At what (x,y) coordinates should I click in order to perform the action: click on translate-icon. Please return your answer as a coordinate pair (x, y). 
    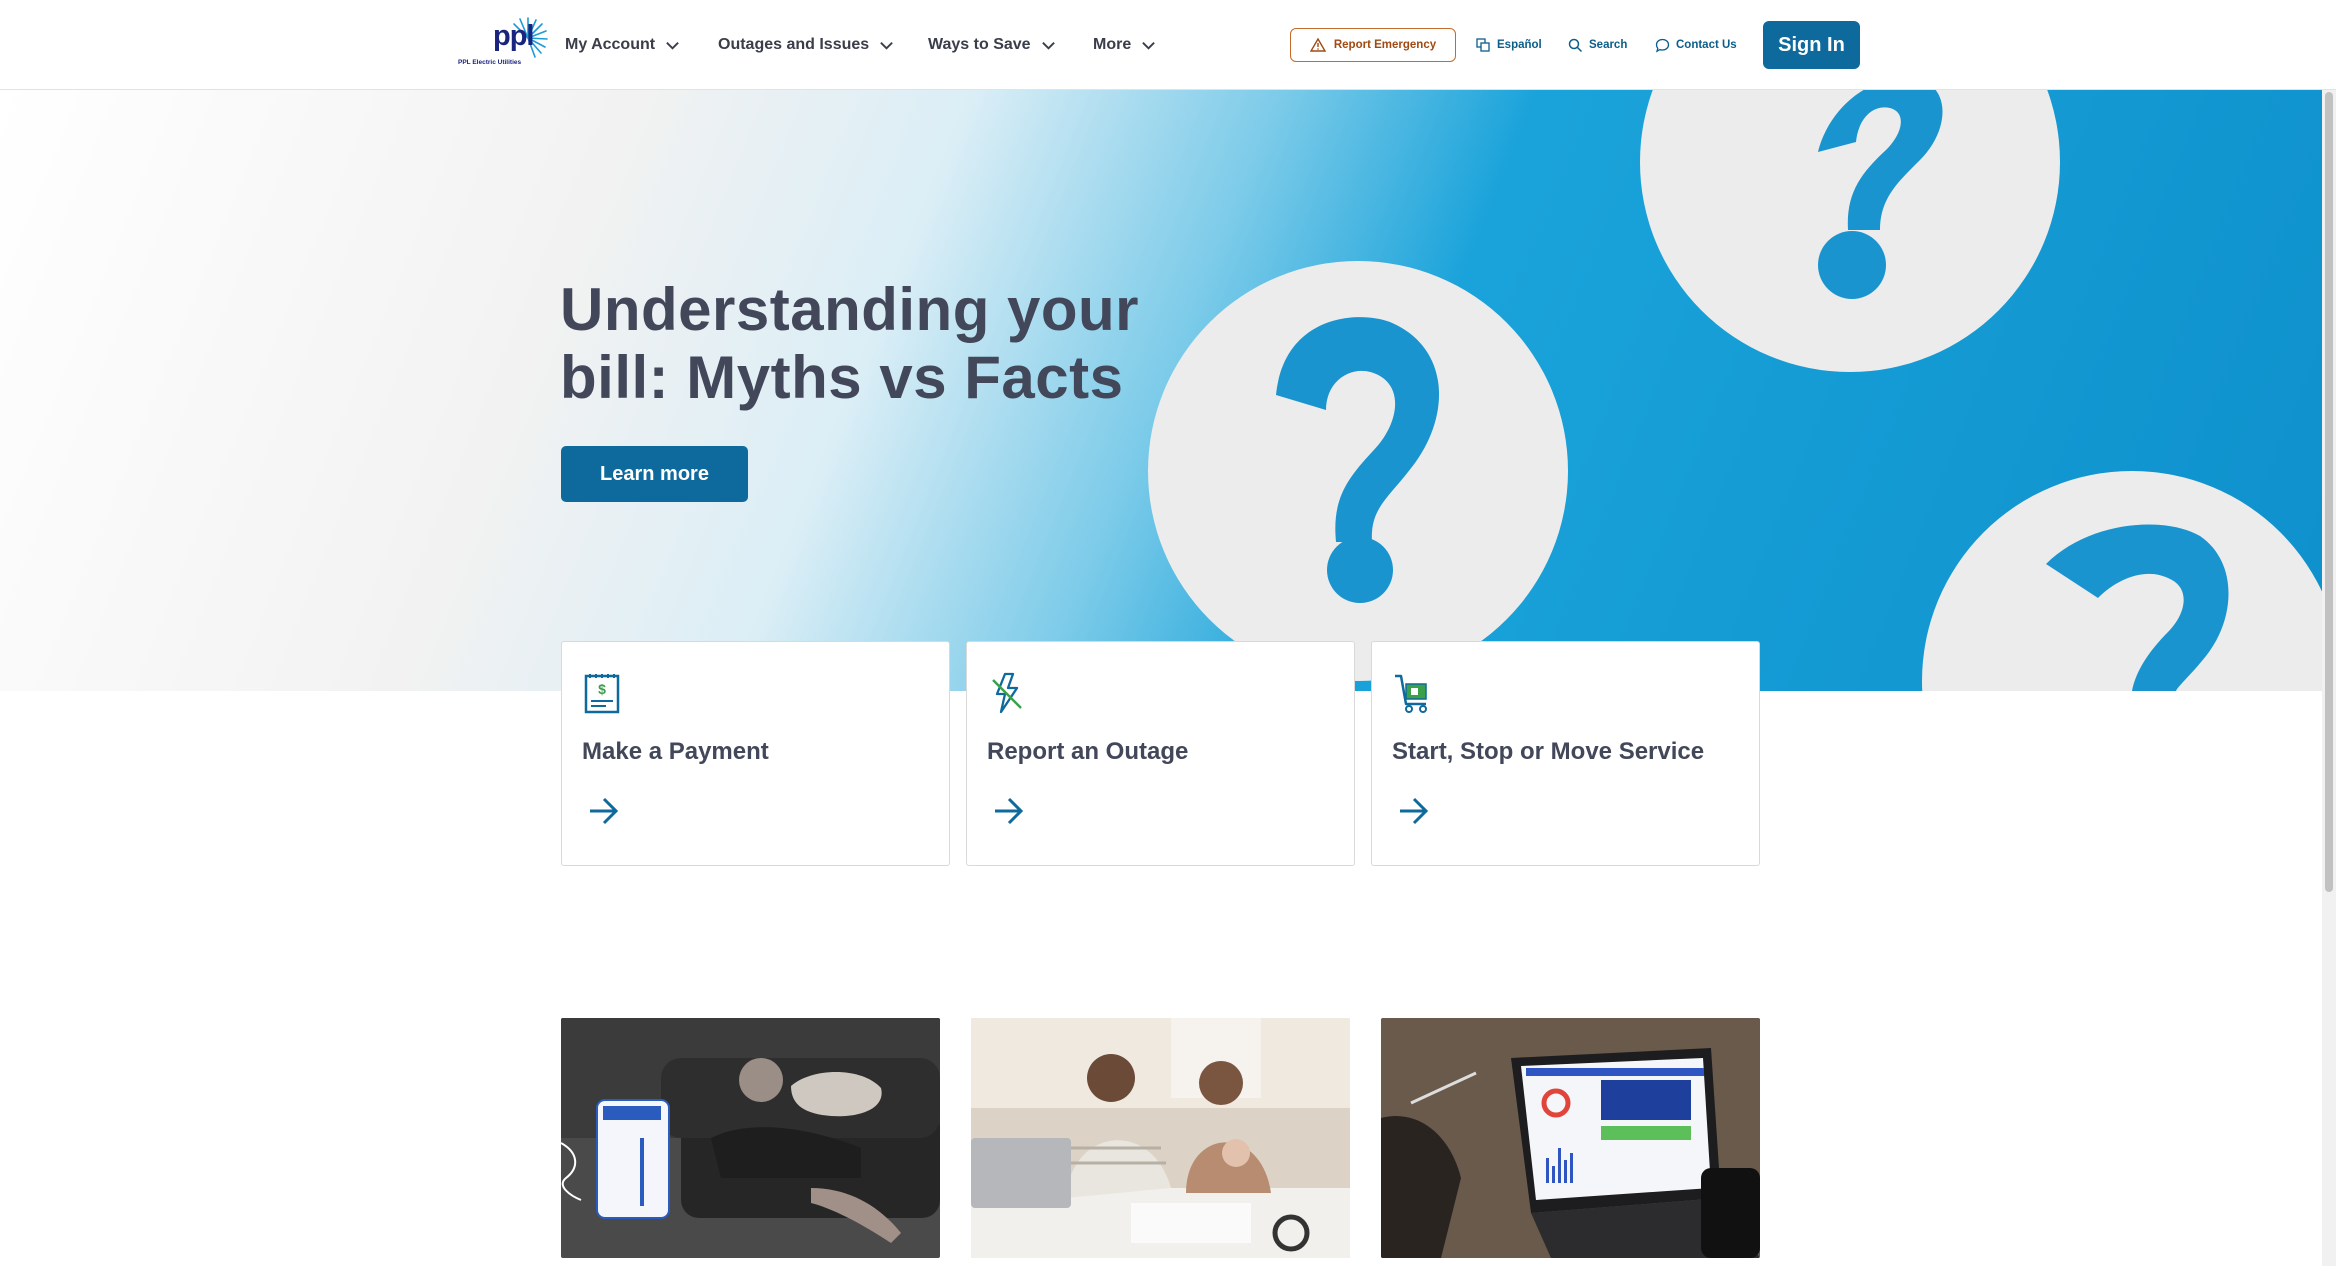
    Looking at the image, I should click on (1483, 44).